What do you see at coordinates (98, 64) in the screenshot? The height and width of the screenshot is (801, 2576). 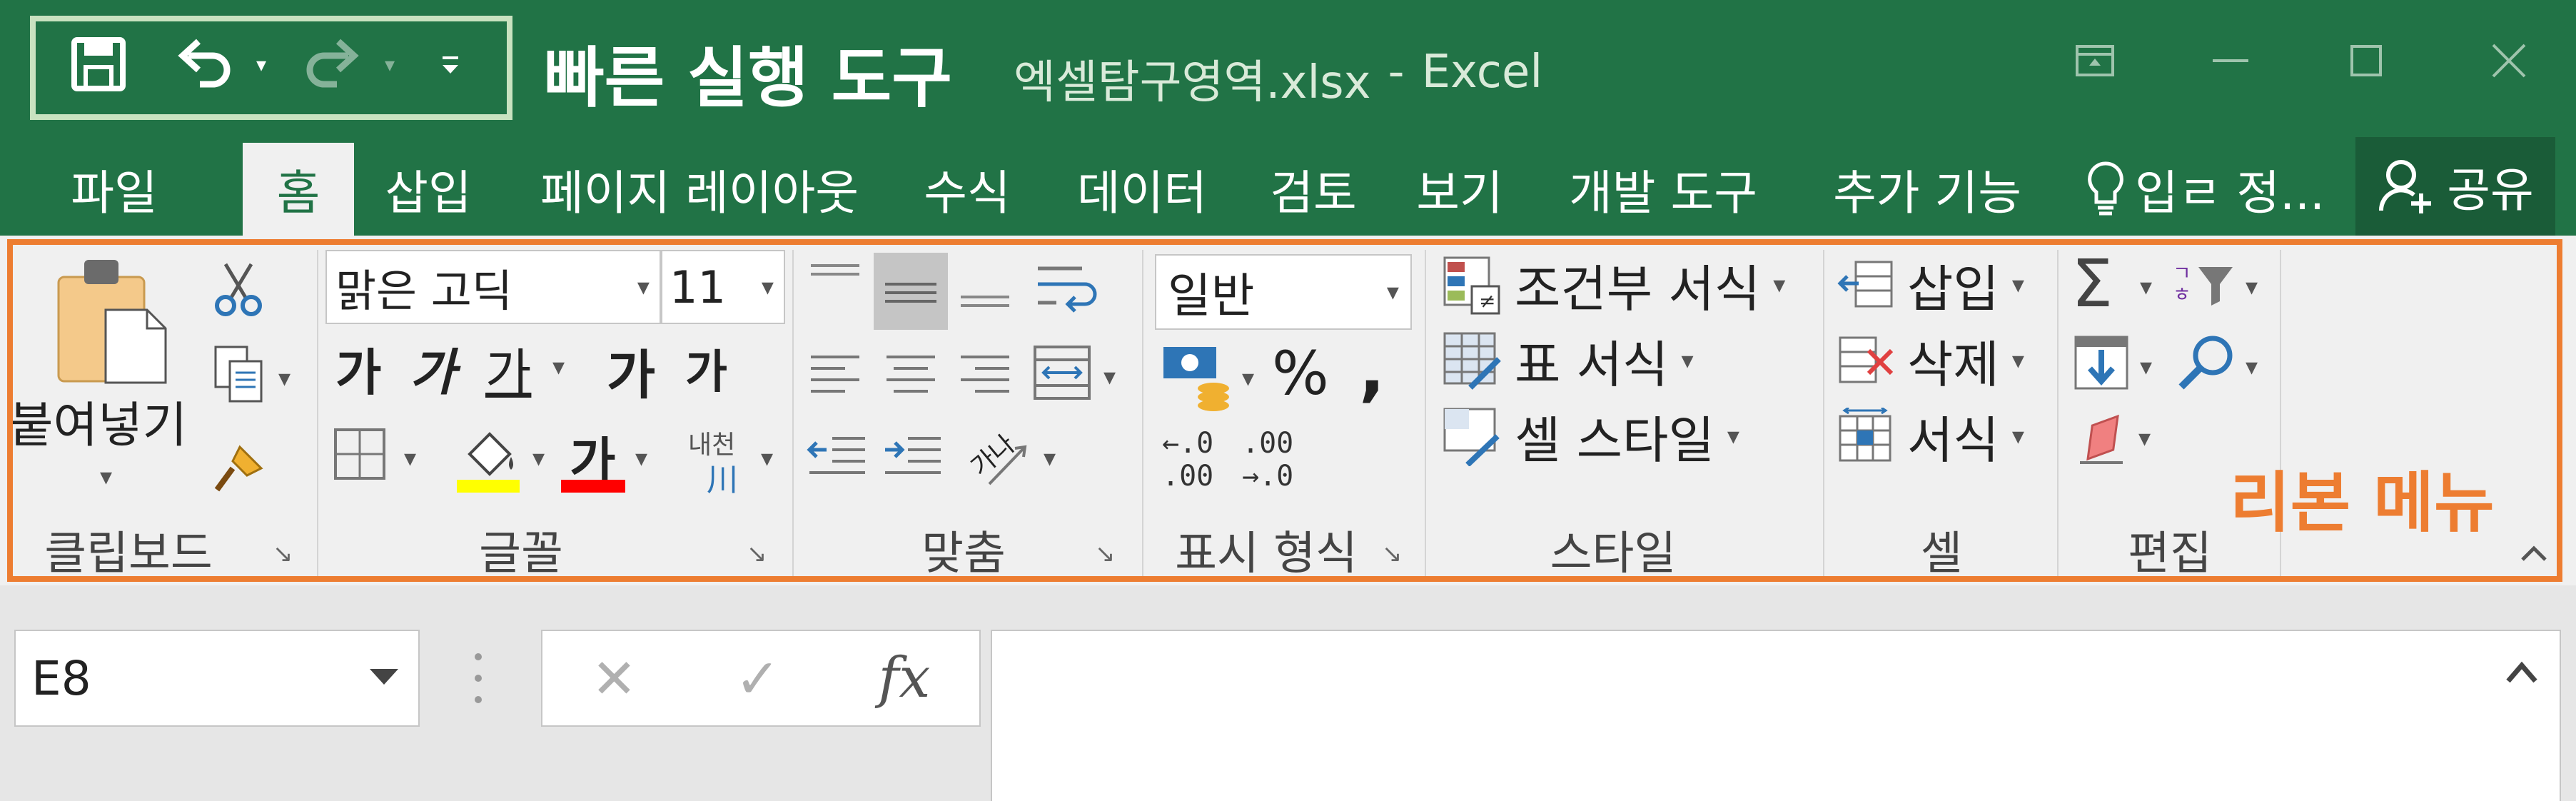 I see `save-icon` at bounding box center [98, 64].